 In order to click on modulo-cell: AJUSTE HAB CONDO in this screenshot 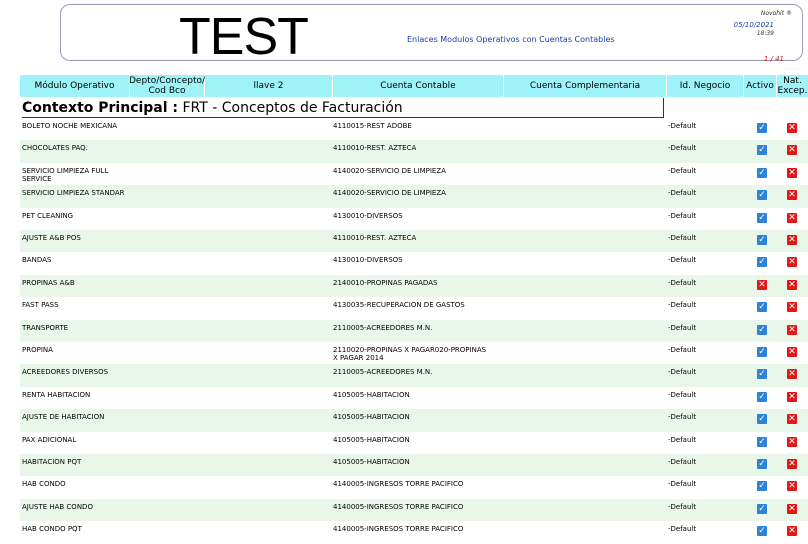, I will do `click(57, 506)`.